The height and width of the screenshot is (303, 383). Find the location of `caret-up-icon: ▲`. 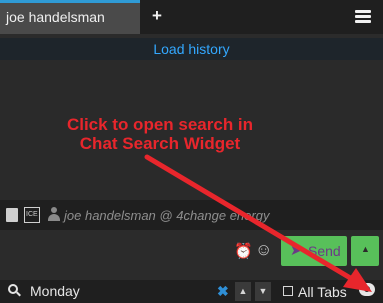

caret-up-icon: ▲ is located at coordinates (365, 249).